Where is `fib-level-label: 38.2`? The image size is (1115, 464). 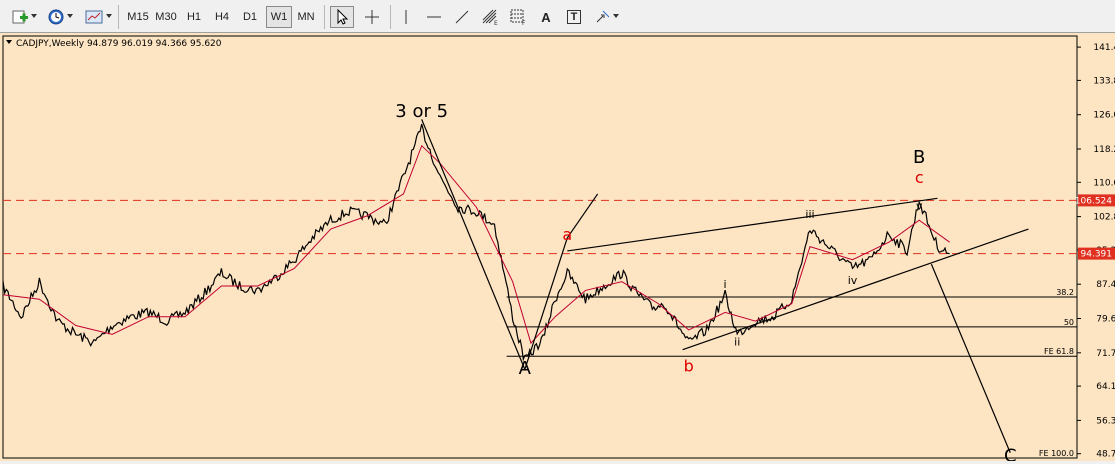
fib-level-label: 38.2 is located at coordinates (1065, 292).